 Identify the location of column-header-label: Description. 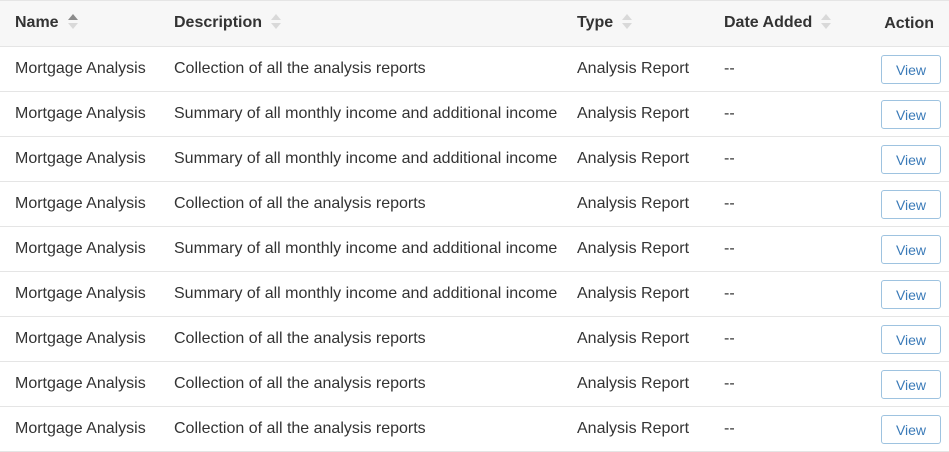
(218, 23).